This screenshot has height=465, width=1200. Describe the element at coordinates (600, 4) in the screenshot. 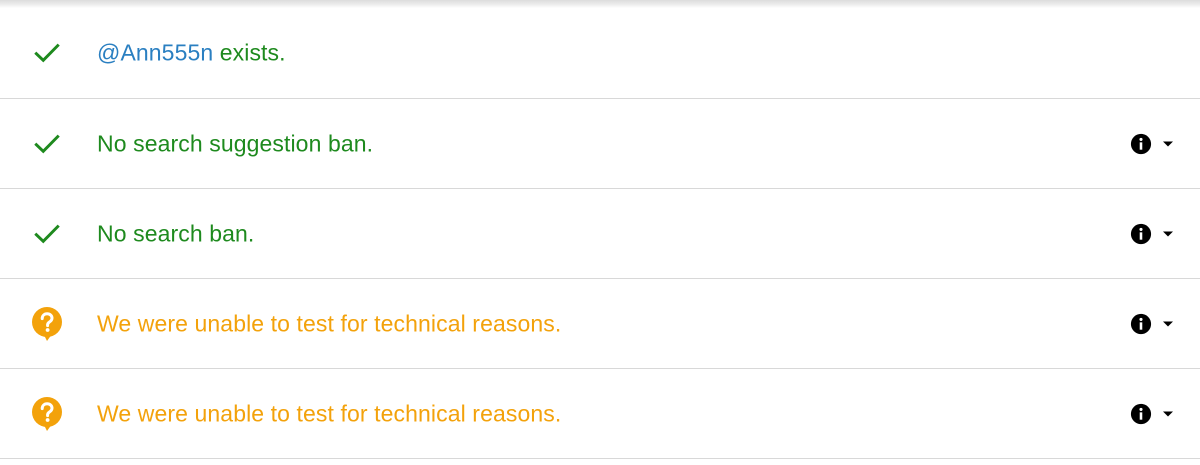

I see `top-shadow` at that location.